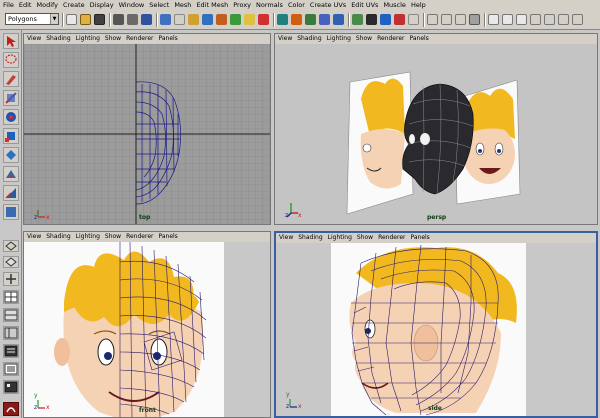  What do you see at coordinates (263, 19) in the screenshot?
I see `mask-misc-icon` at bounding box center [263, 19].